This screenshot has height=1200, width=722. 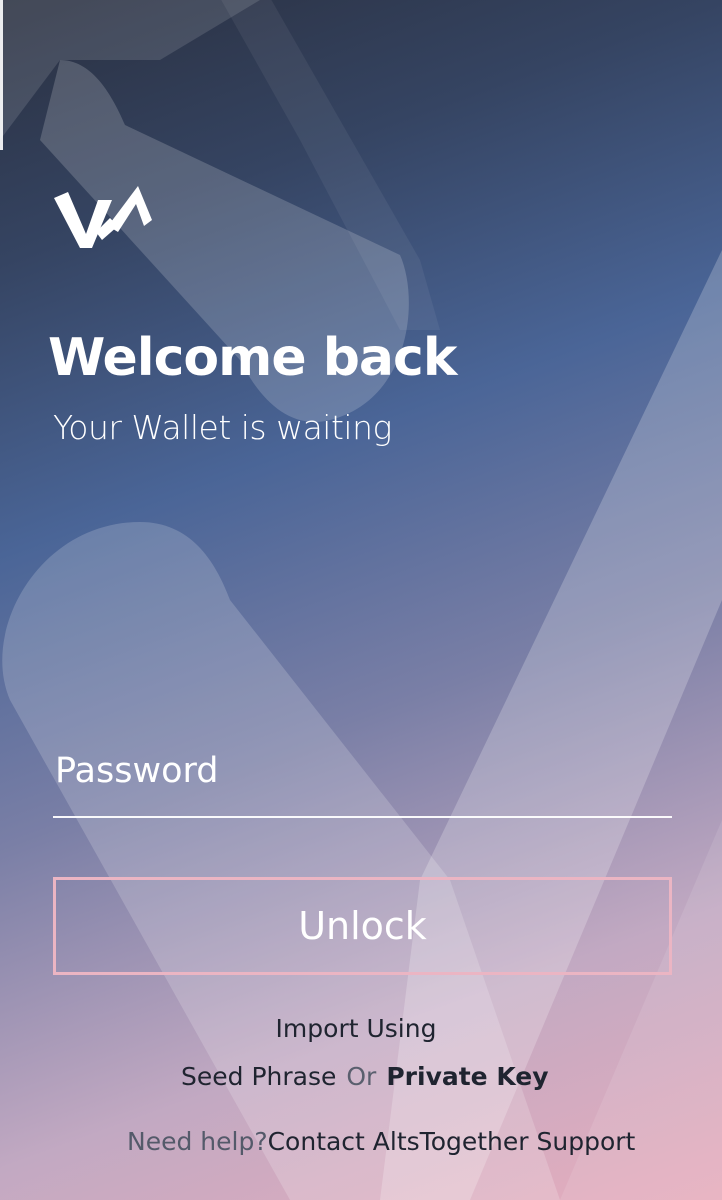 What do you see at coordinates (197, 1141) in the screenshot?
I see `help-question: Need help?` at bounding box center [197, 1141].